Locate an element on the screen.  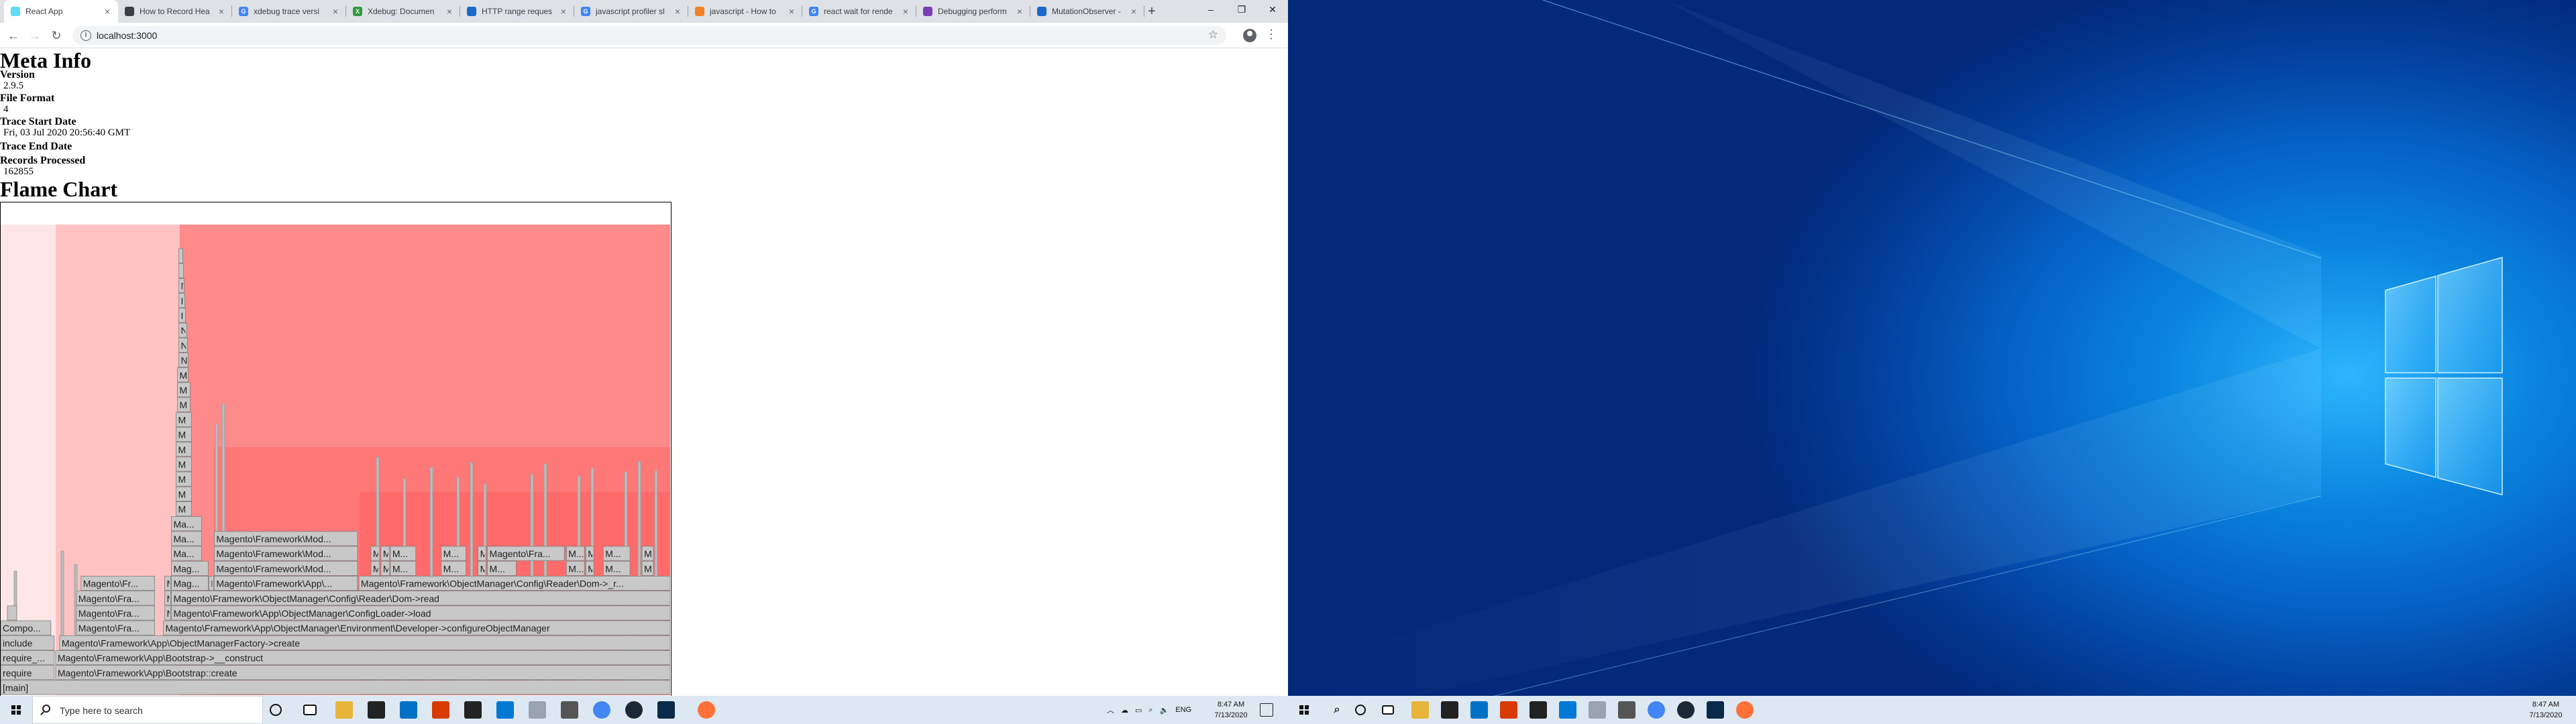
trace-start-value: Fri, 03 Jul 2020 20:56:40 GMT is located at coordinates (67, 132).